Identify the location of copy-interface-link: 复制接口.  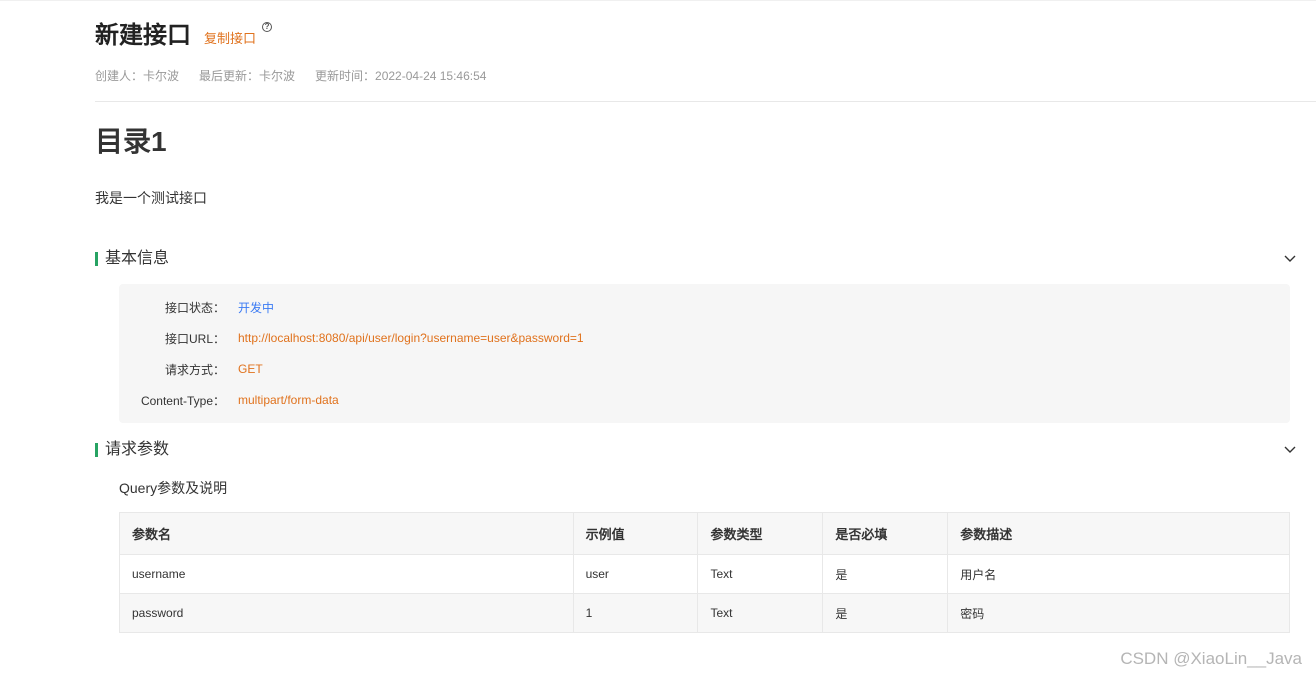
(230, 39).